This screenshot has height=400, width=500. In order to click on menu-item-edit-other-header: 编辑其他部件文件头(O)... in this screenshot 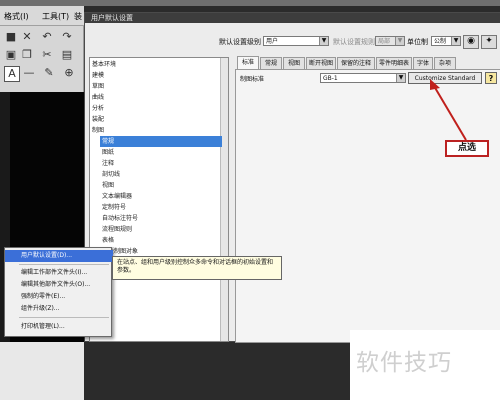, I will do `click(59, 285)`.